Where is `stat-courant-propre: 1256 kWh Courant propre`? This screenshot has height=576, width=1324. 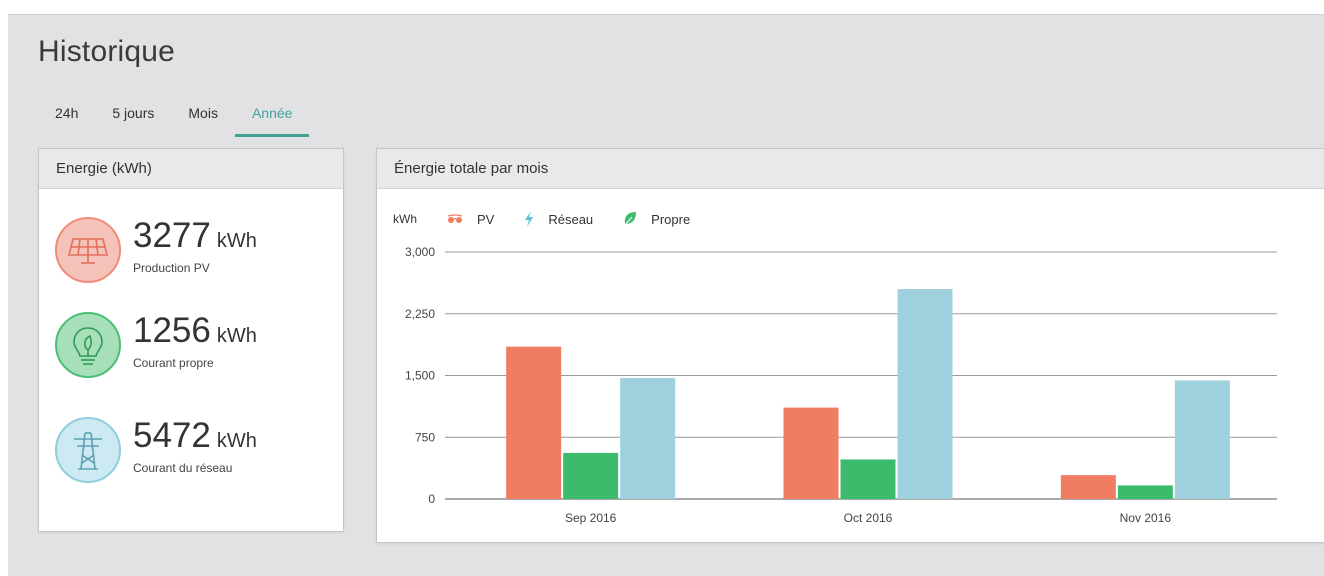 stat-courant-propre: 1256 kWh Courant propre is located at coordinates (195, 347).